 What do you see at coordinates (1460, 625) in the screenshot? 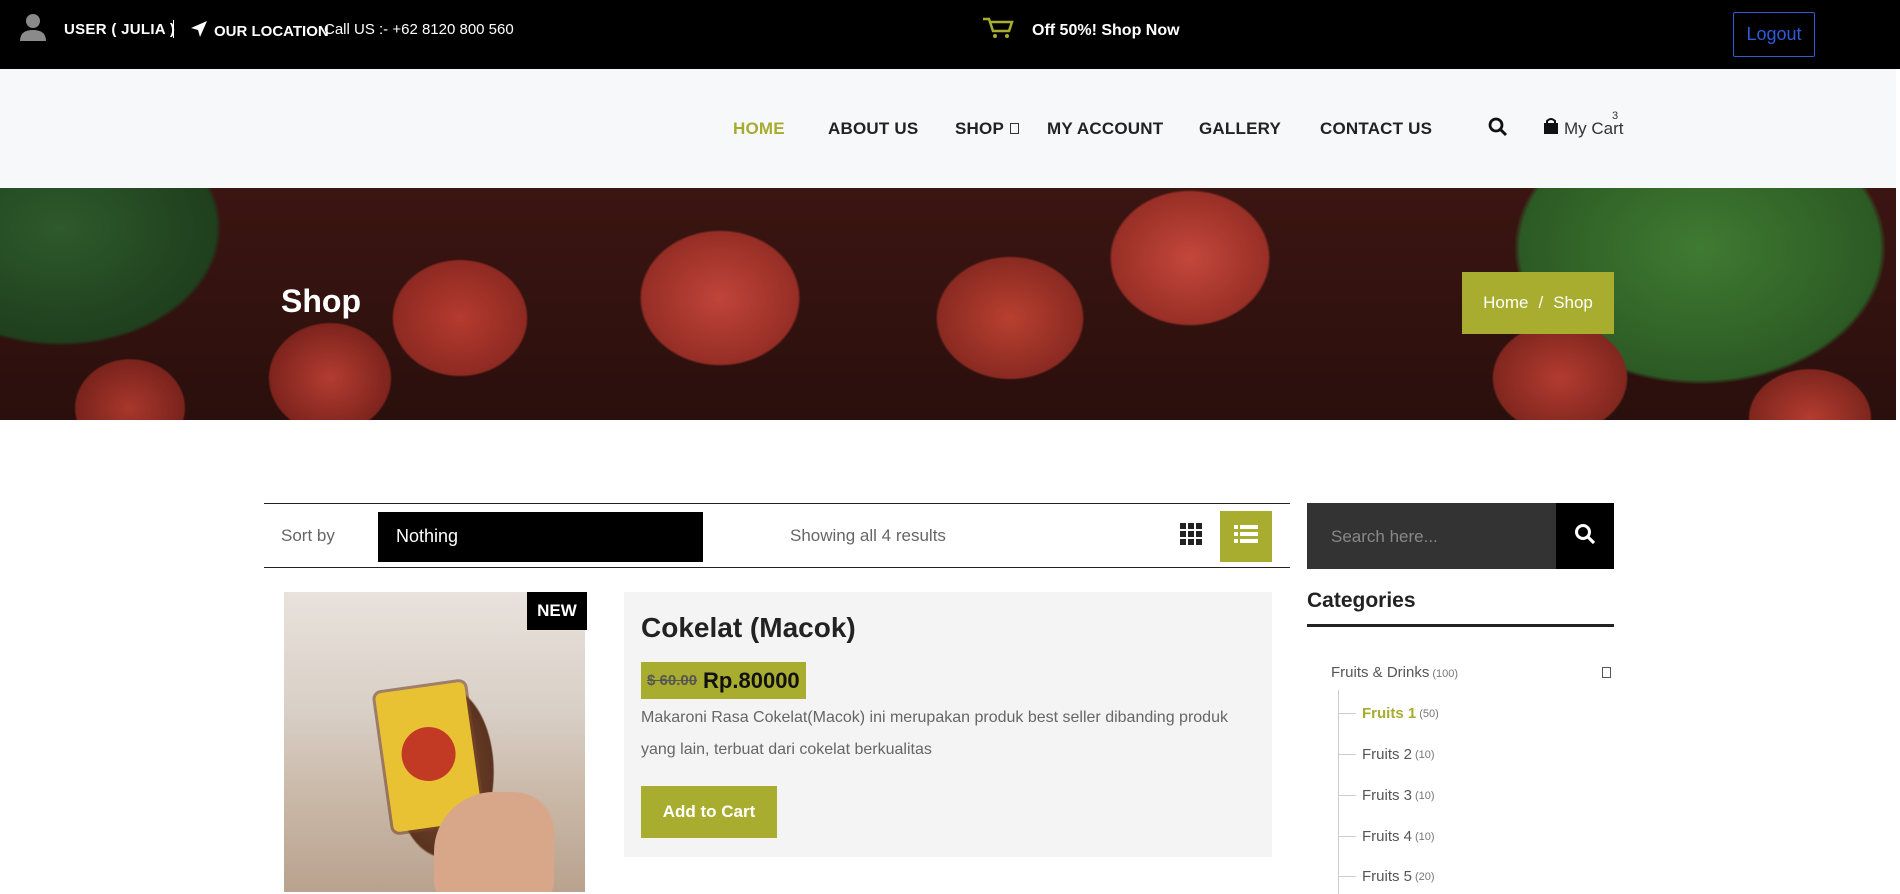
I see `categories-divider` at bounding box center [1460, 625].